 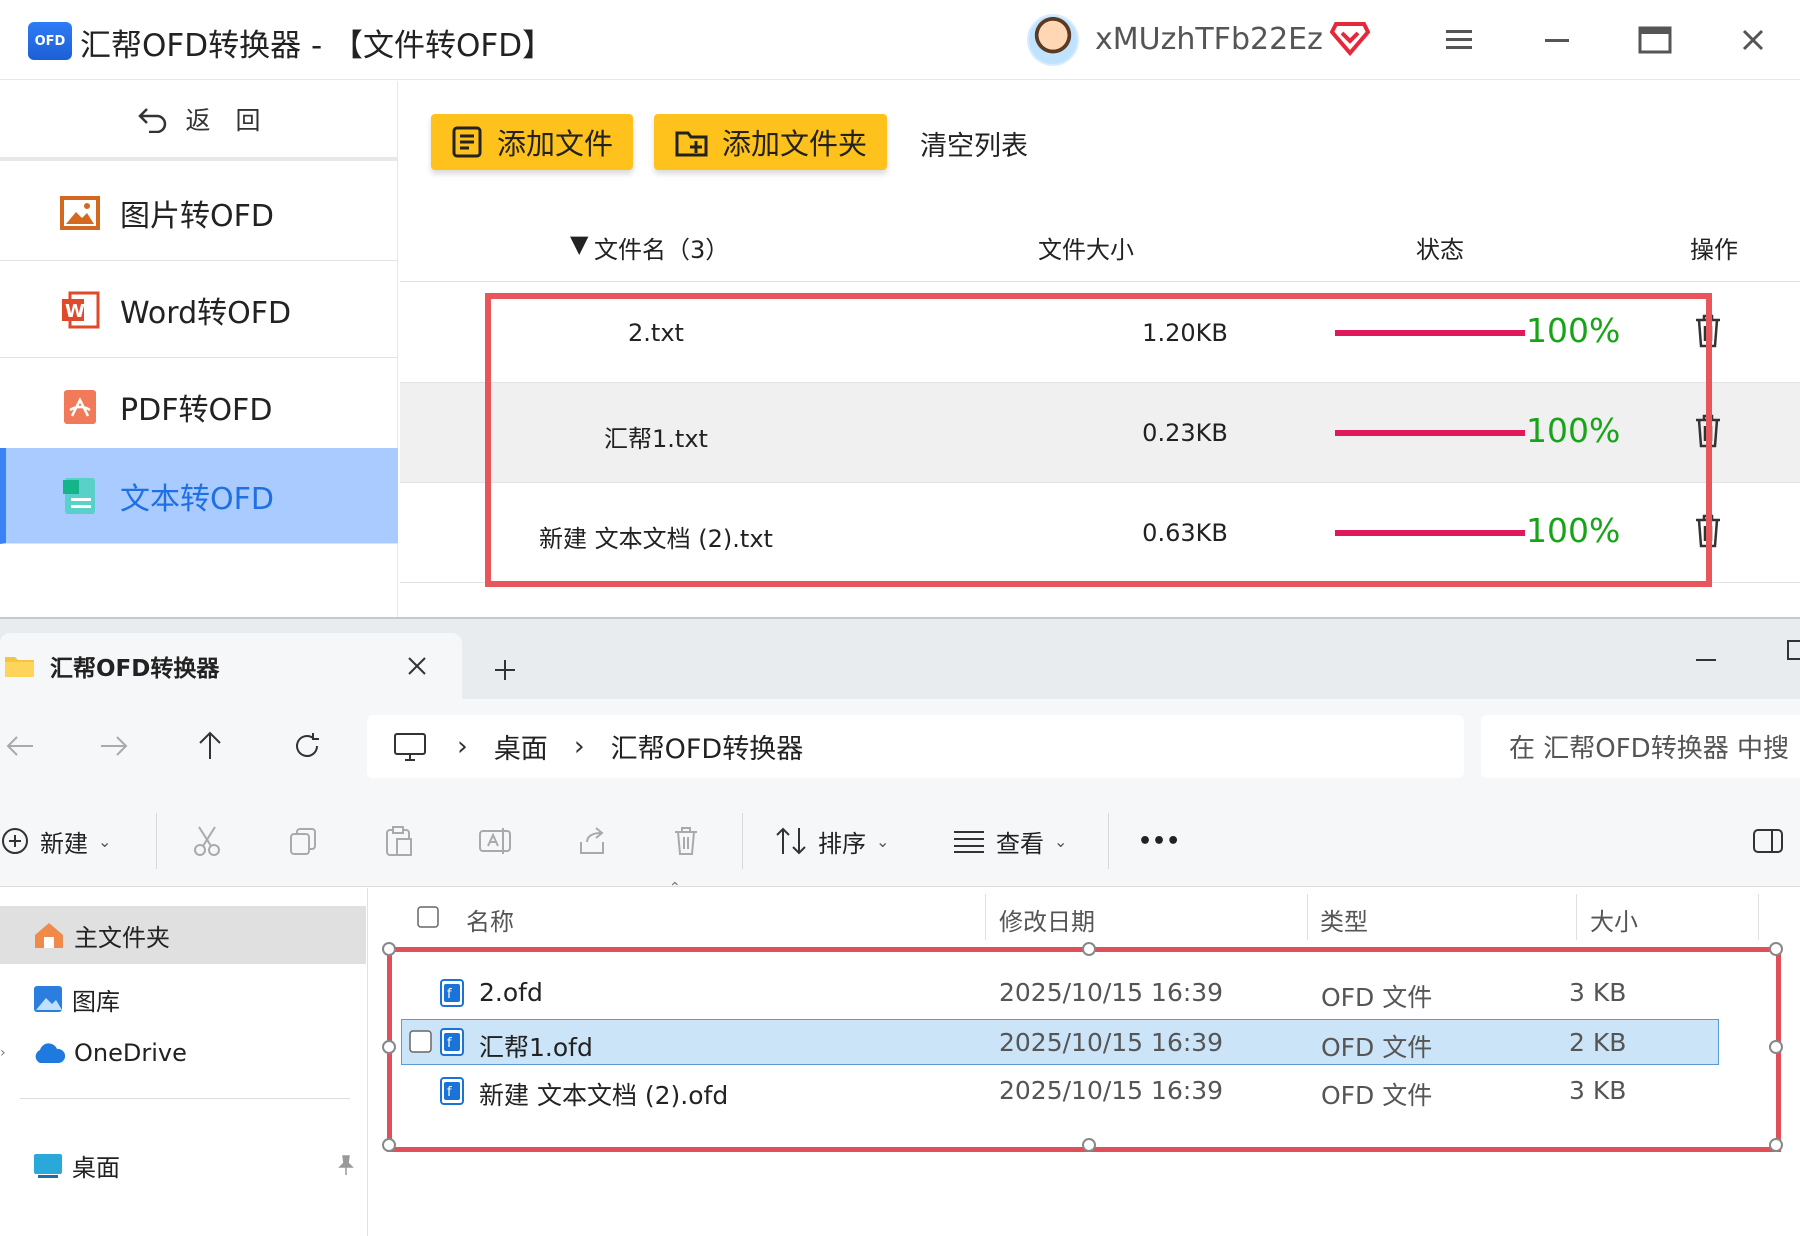 What do you see at coordinates (199, 213) in the screenshot?
I see `sidebar-item-image-to-ofd: 图片转OFD` at bounding box center [199, 213].